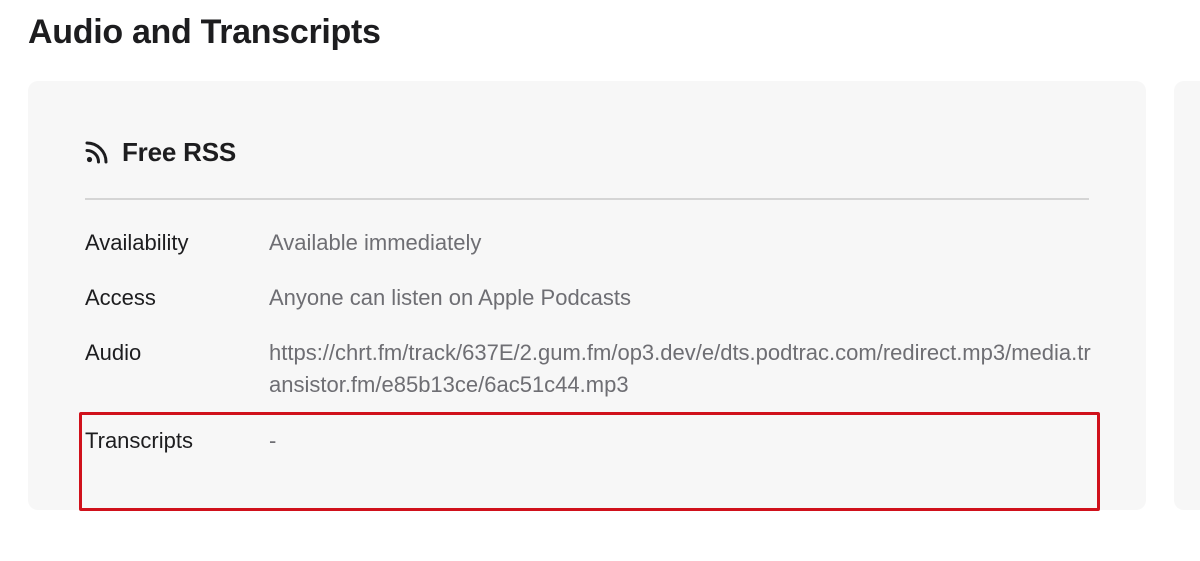  What do you see at coordinates (375, 242) in the screenshot?
I see `availability-value: Available immediately` at bounding box center [375, 242].